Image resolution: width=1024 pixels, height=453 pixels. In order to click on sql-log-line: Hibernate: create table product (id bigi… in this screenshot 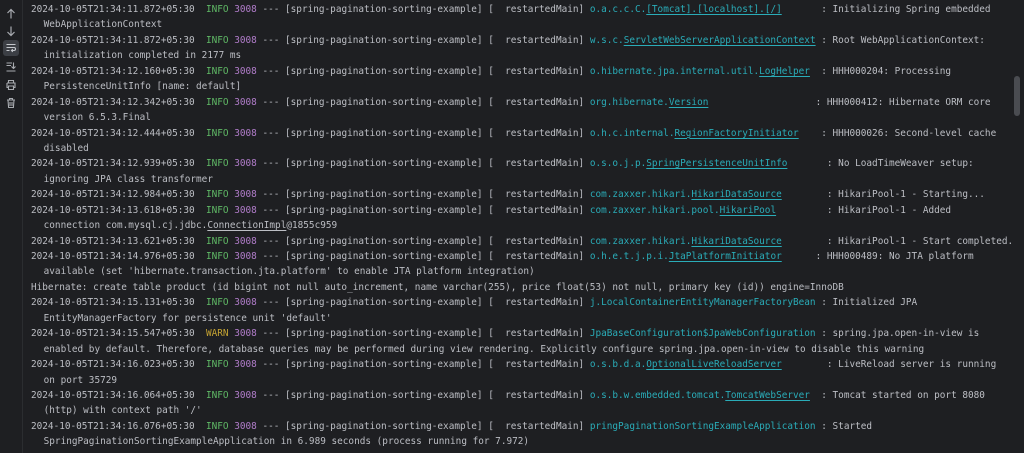, I will do `click(521, 287)`.